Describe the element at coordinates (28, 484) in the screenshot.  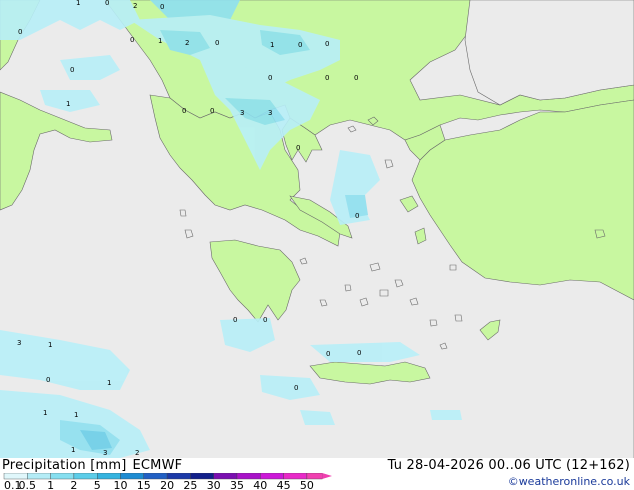
I see `scale-tick-label: 0.5` at that location.